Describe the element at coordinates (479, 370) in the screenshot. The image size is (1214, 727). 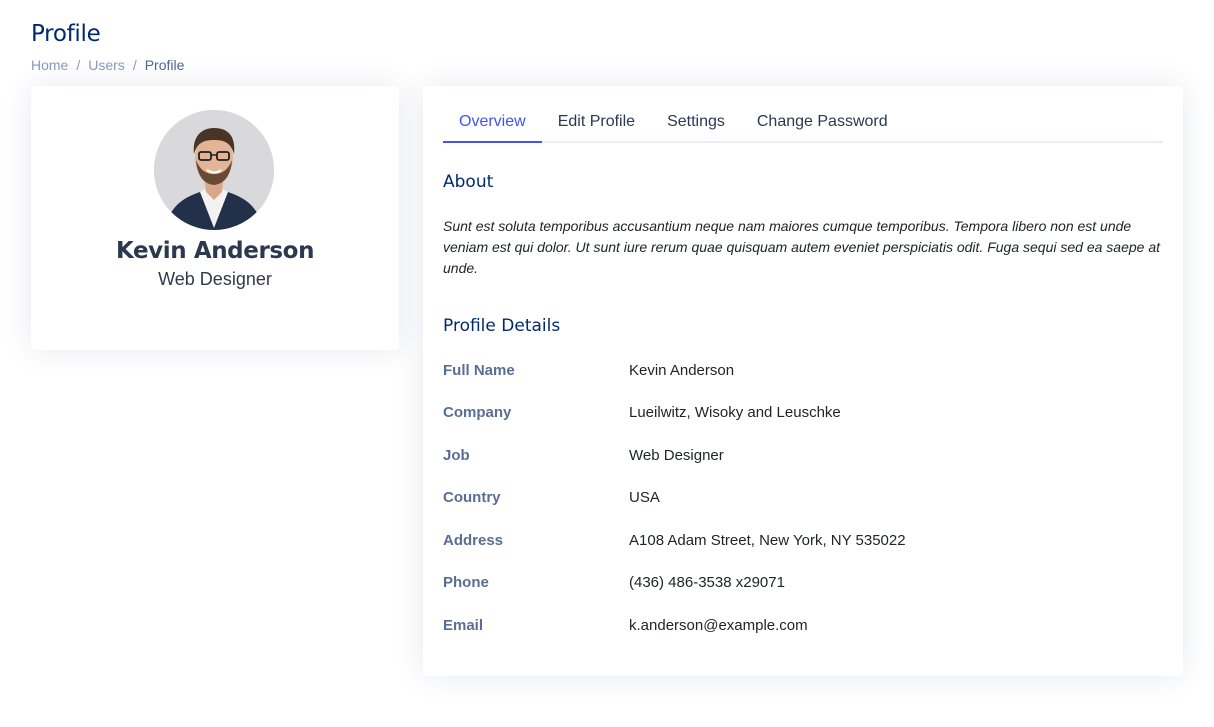
I see `detail-label: Full Name` at that location.